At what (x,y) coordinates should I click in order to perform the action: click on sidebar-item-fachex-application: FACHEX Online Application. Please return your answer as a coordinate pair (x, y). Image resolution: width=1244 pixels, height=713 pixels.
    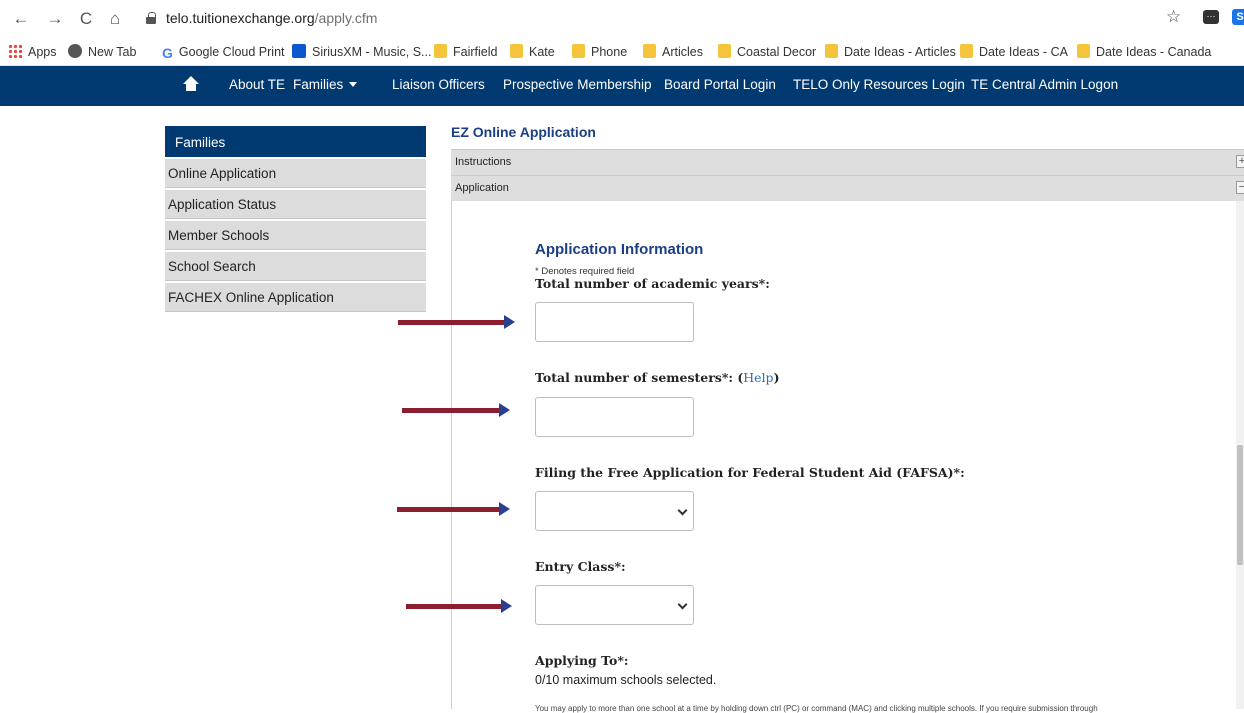
    Looking at the image, I should click on (295, 297).